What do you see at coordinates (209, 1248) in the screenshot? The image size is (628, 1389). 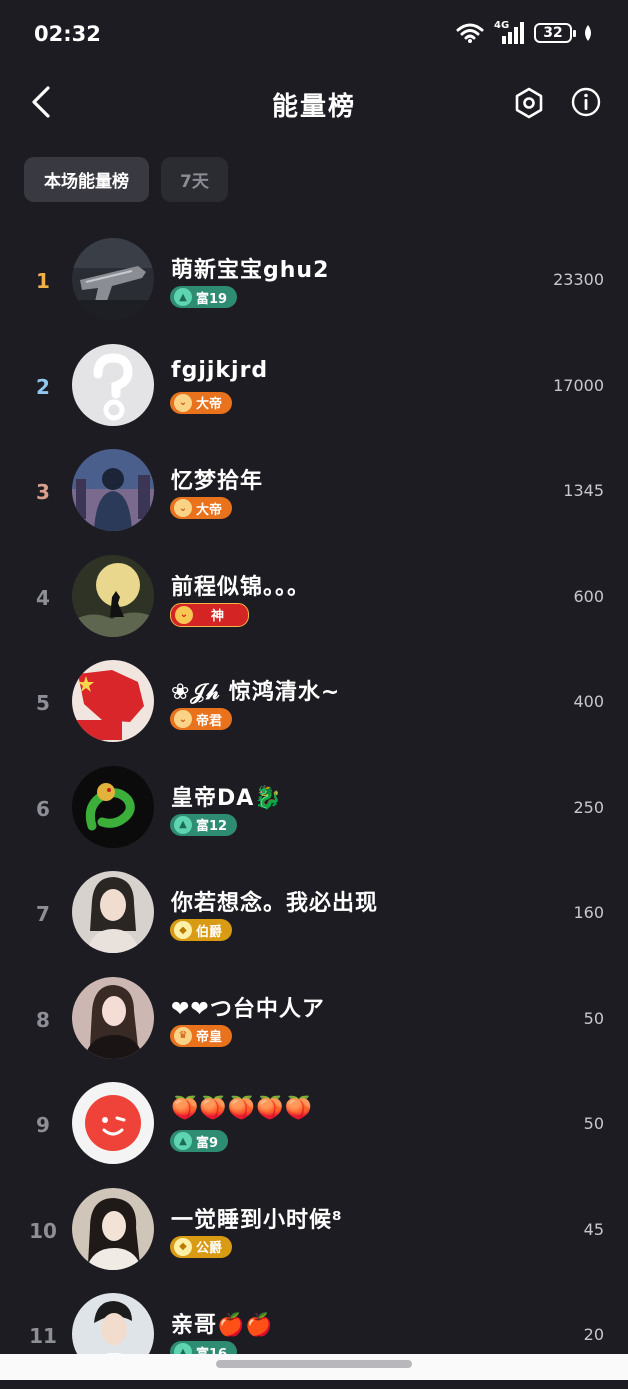 I see `badge-label: 公爵` at bounding box center [209, 1248].